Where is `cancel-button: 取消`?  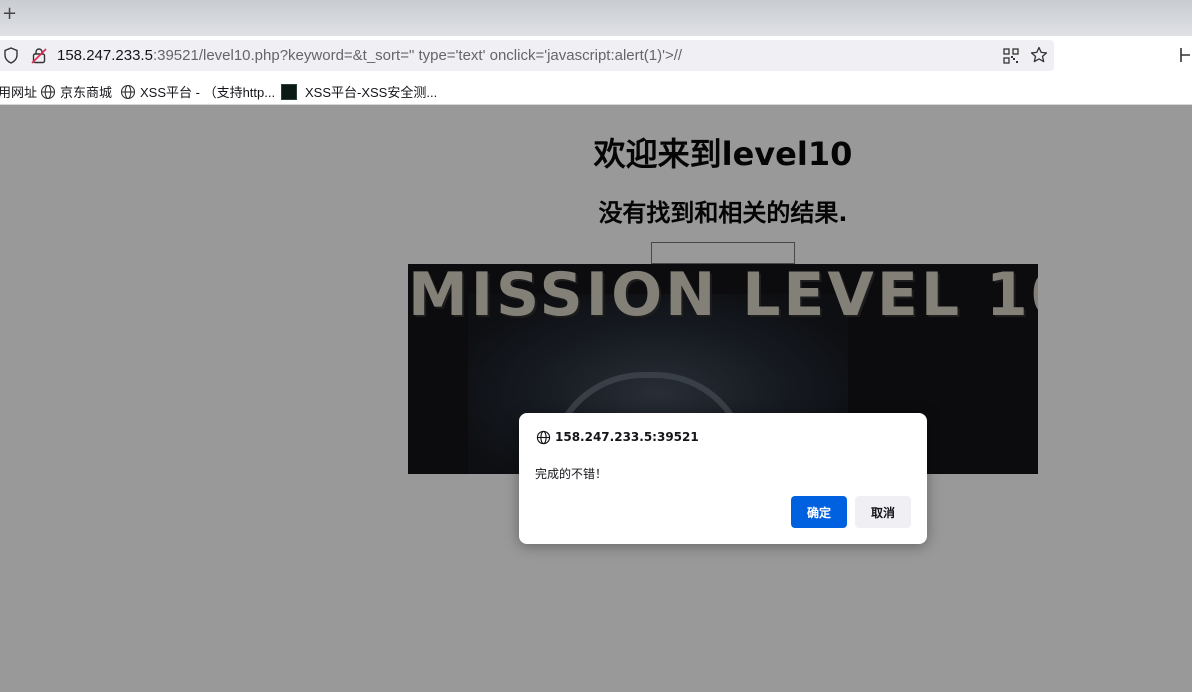
cancel-button: 取消 is located at coordinates (883, 512).